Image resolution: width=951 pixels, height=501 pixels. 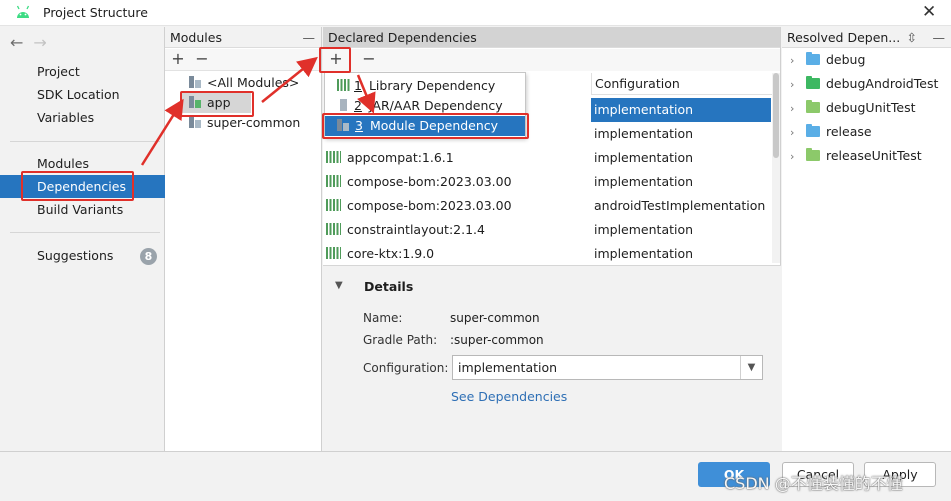 I want to click on resolved-header: Resolved Depen... ⇳ —, so click(x=866, y=37).